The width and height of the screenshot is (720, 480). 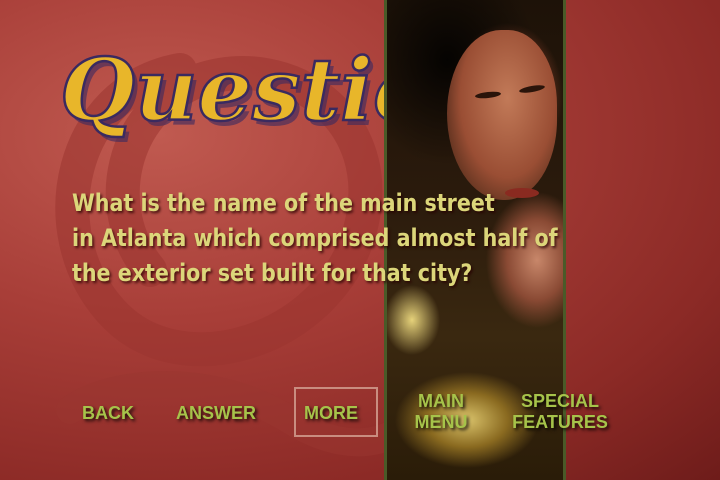 I want to click on back-button: BACK, so click(x=108, y=413).